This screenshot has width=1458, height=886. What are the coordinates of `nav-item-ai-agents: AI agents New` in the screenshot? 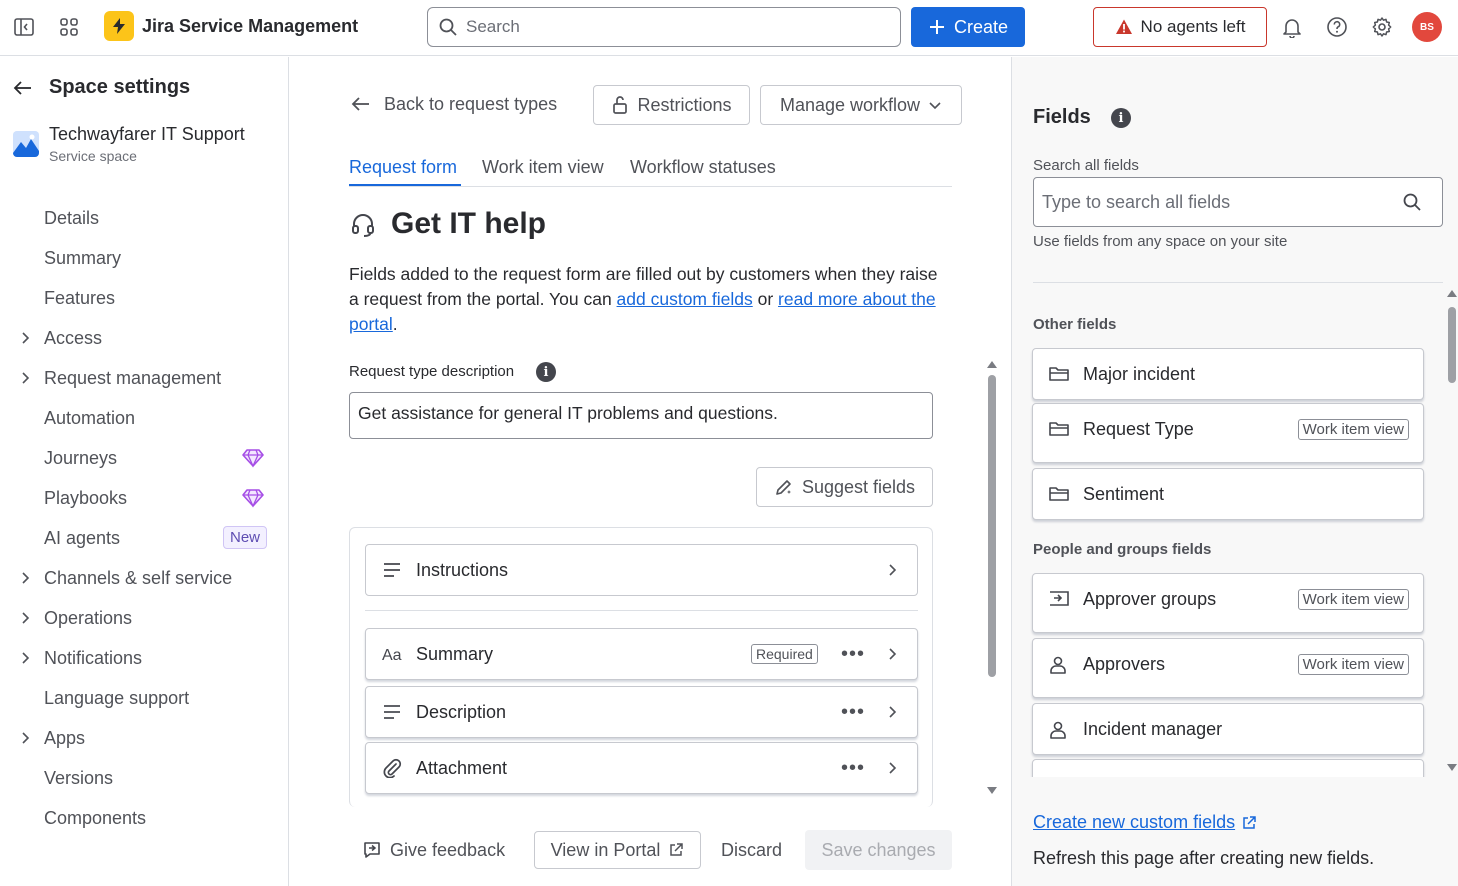 It's located at (144, 538).